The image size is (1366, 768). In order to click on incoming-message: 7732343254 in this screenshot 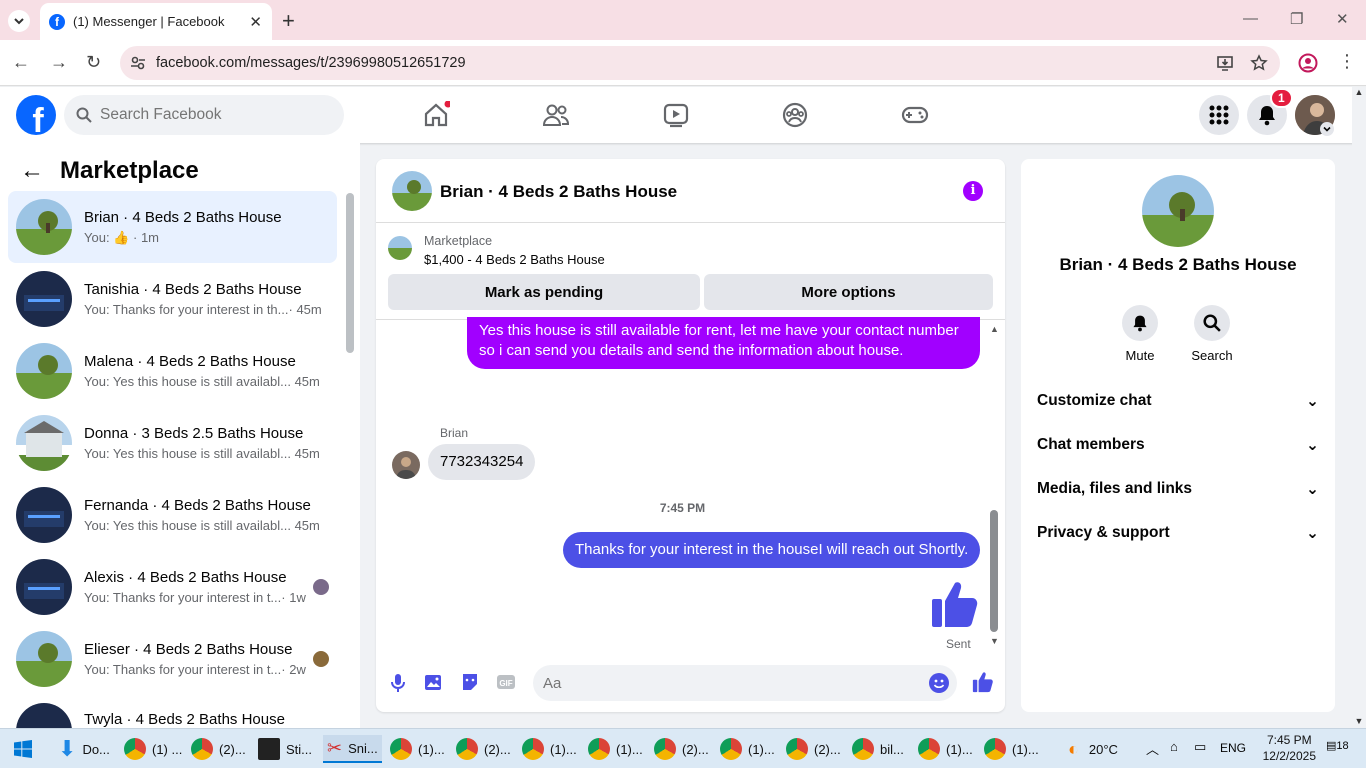, I will do `click(482, 462)`.